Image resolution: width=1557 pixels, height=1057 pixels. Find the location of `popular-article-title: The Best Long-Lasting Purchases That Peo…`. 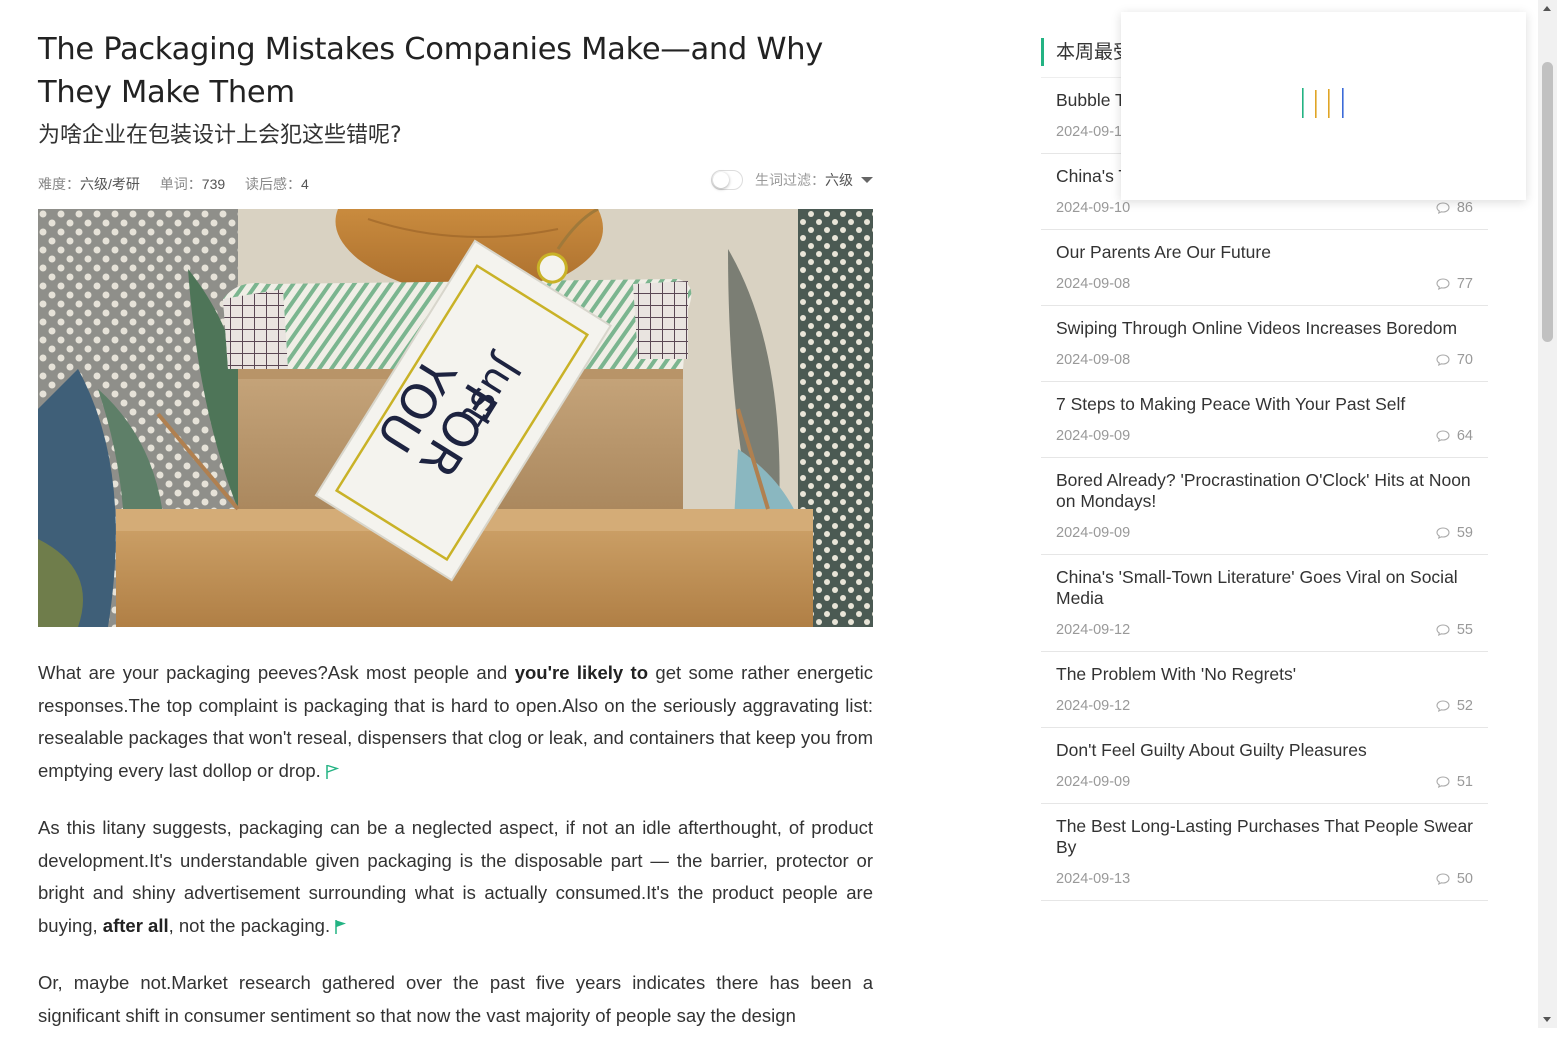

popular-article-title: The Best Long-Lasting Purchases That Peo… is located at coordinates (1264, 837).